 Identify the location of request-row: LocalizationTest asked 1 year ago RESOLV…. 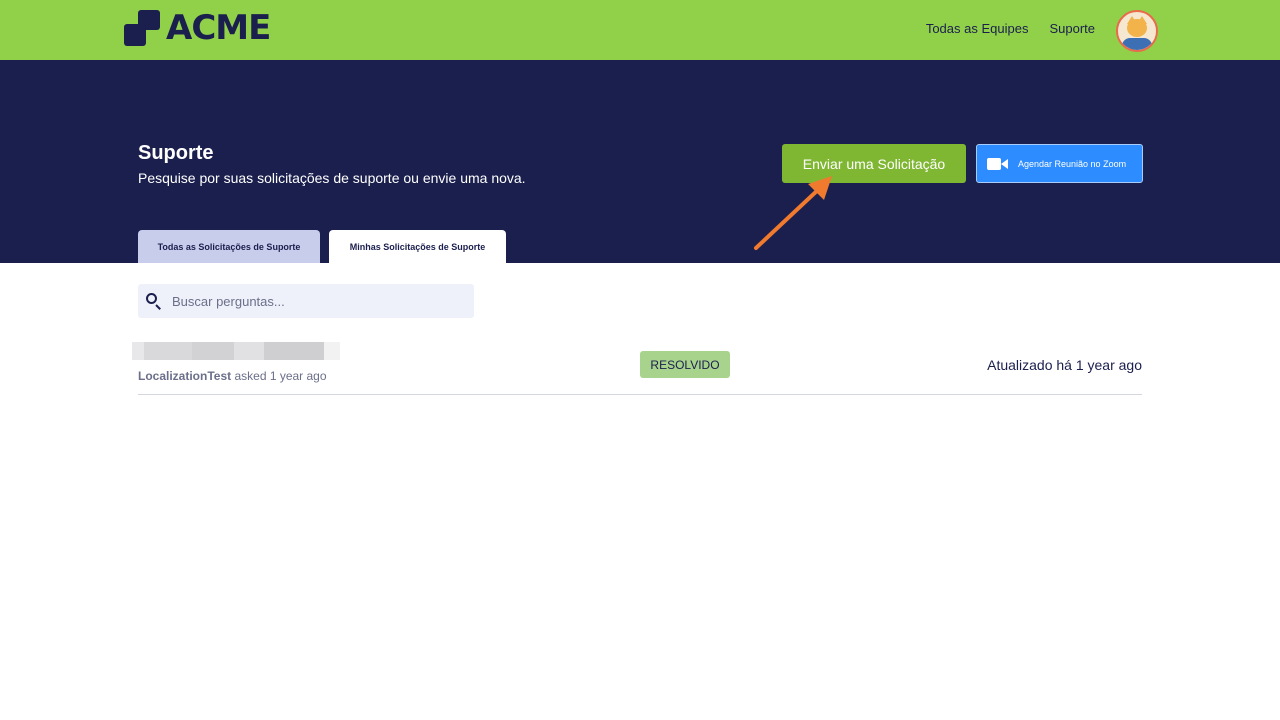
(637, 366).